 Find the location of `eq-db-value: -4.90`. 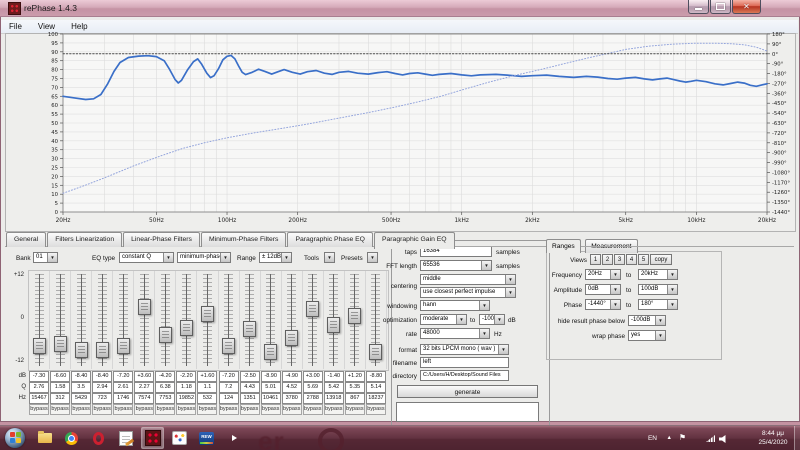

eq-db-value: -4.90 is located at coordinates (291, 376).